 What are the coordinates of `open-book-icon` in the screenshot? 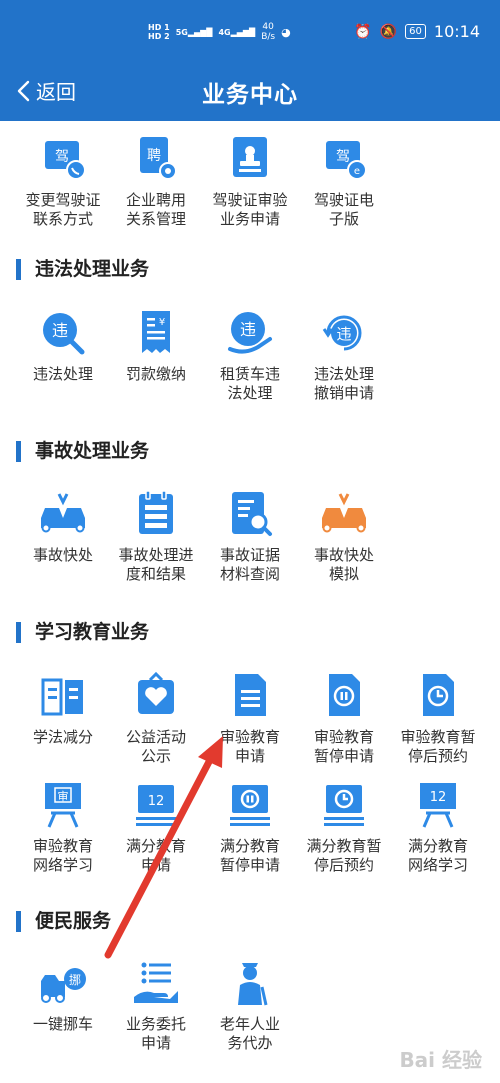 It's located at (62, 697).